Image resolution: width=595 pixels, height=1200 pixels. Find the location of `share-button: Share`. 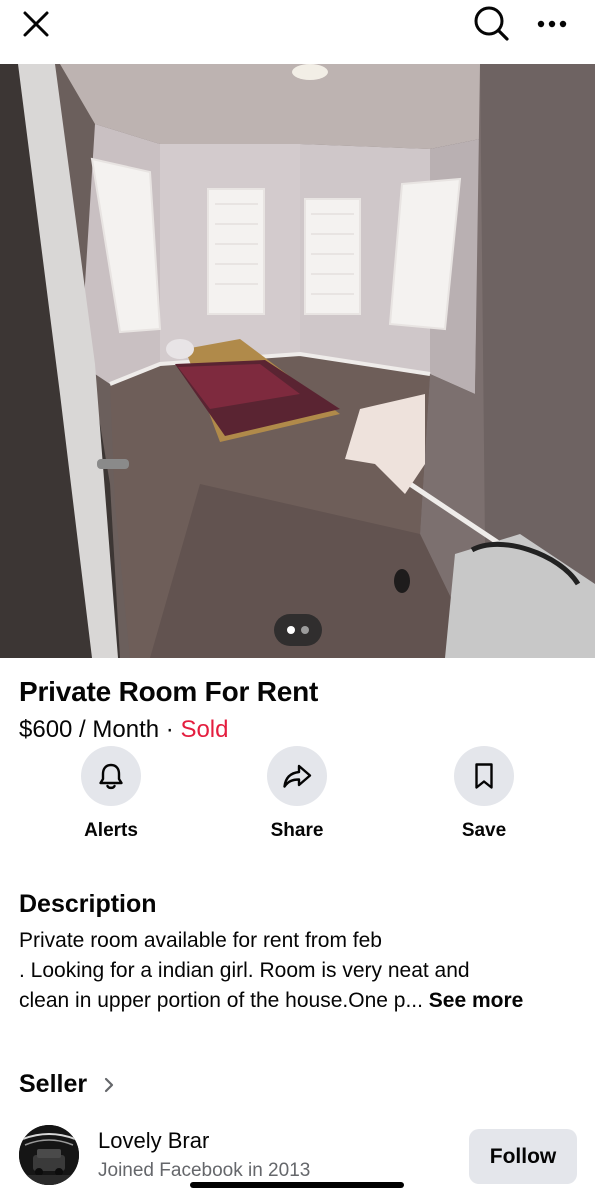

share-button: Share is located at coordinates (297, 794).